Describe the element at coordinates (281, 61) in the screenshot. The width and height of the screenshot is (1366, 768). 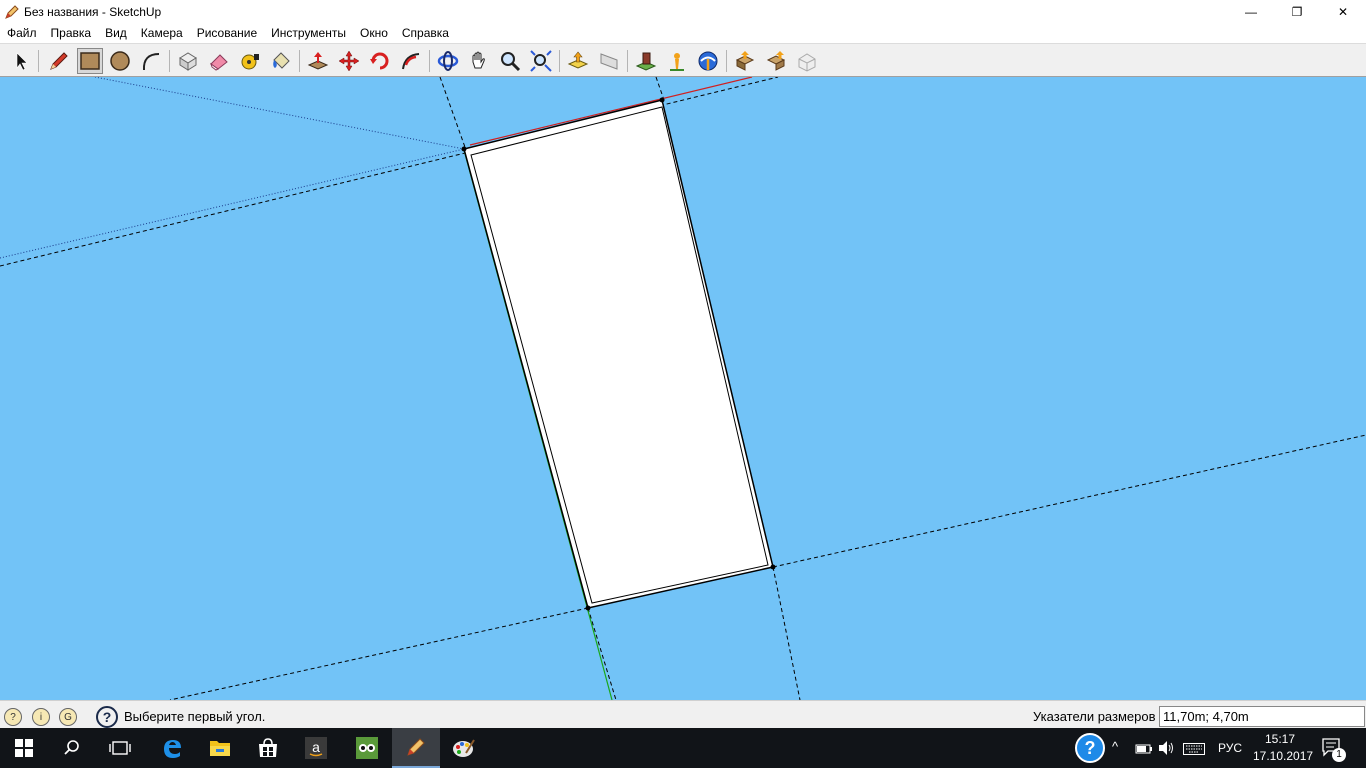
I see `paint-bucket-icon` at that location.